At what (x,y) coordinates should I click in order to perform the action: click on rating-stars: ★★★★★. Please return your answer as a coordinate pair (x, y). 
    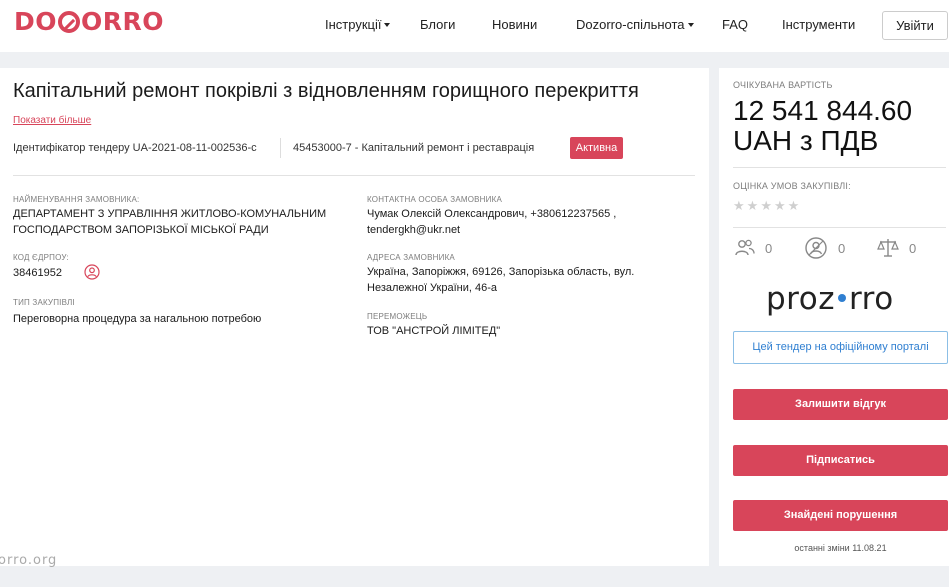
    Looking at the image, I should click on (767, 206).